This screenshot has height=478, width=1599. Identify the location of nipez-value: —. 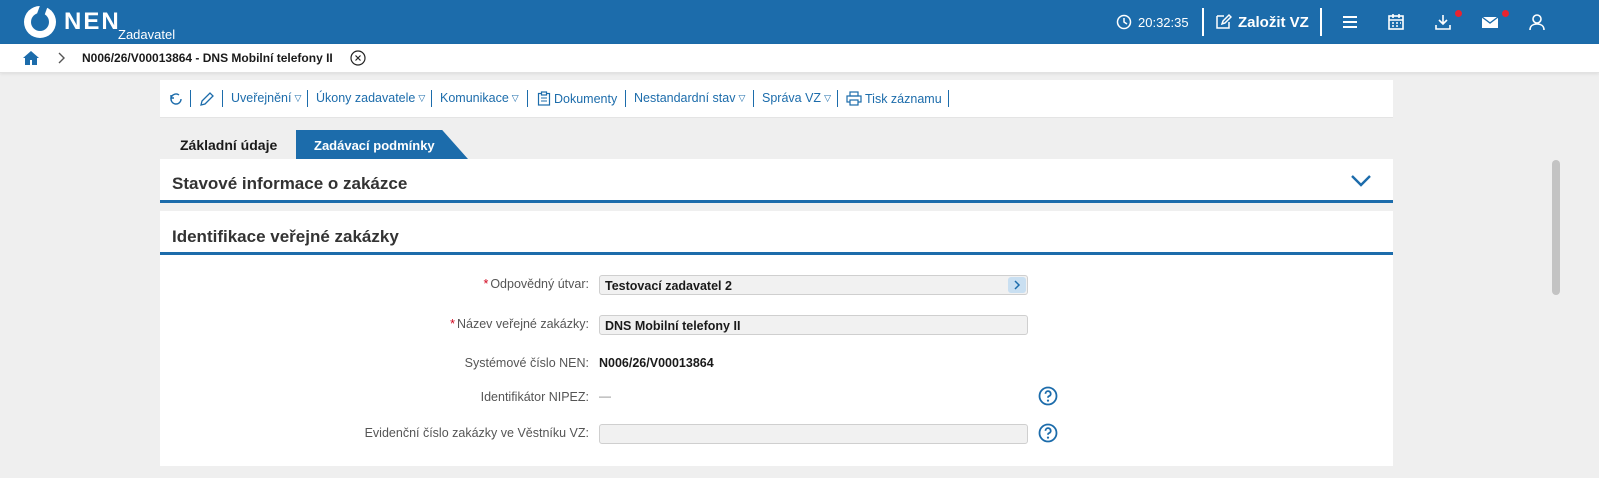
(605, 396).